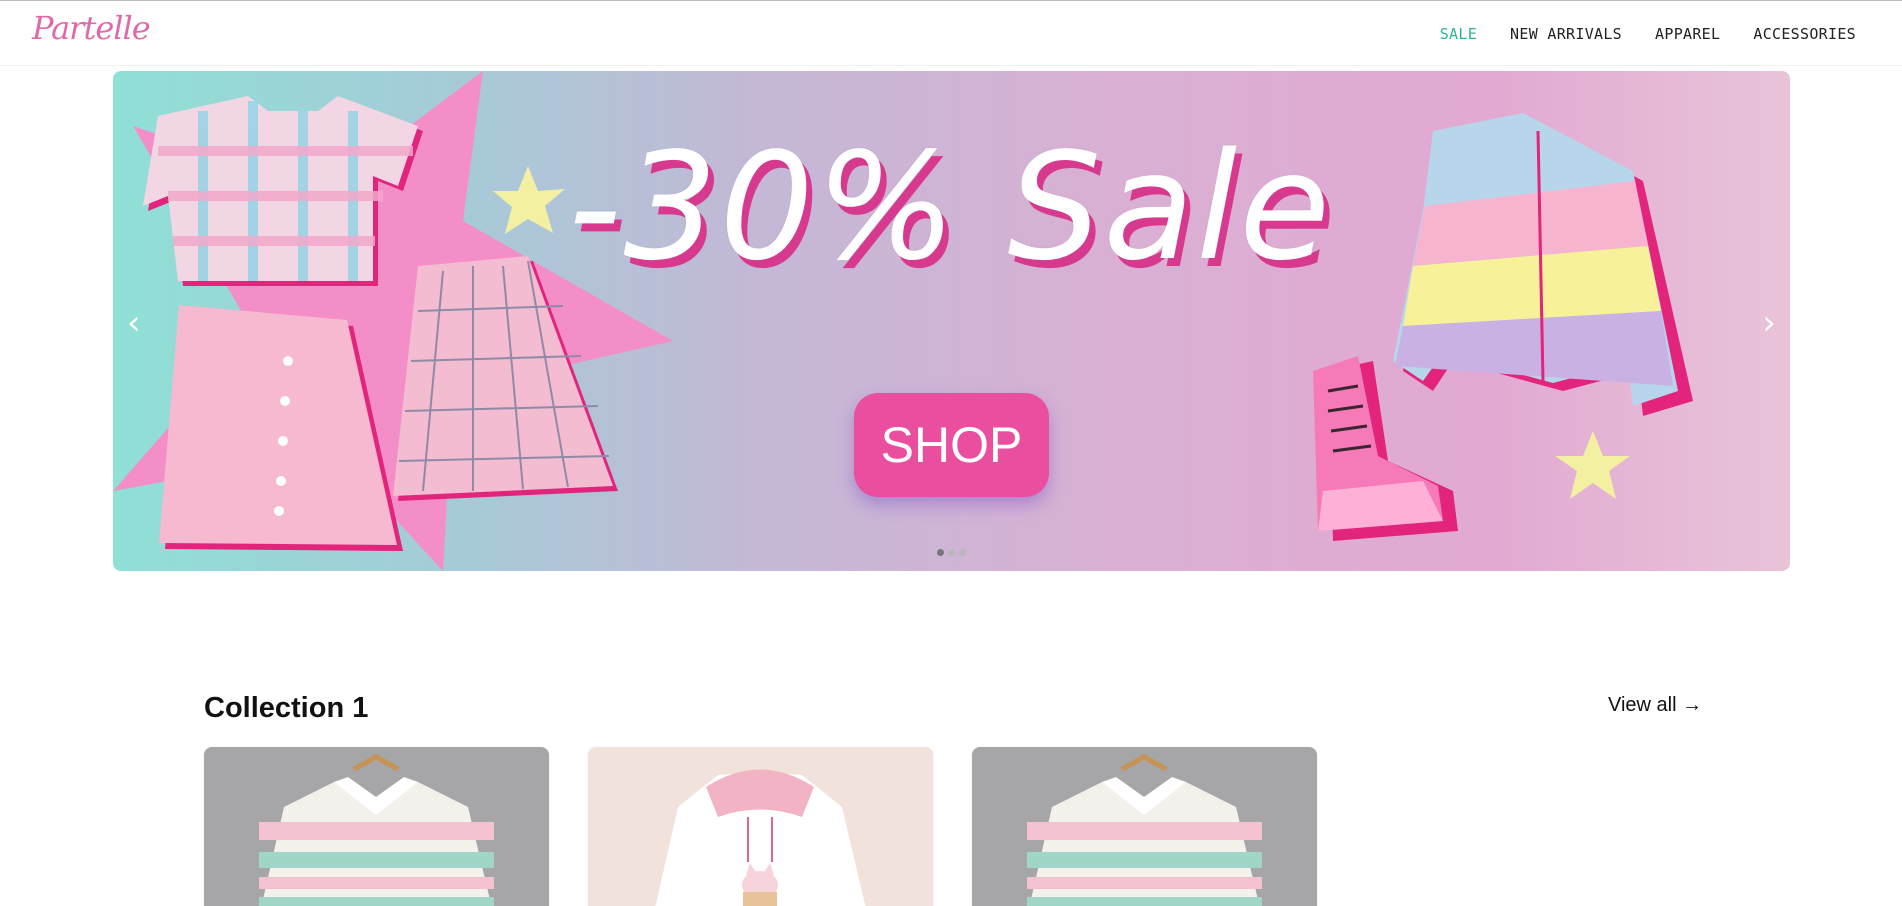  Describe the element at coordinates (1543, 264) in the screenshot. I see `puffer-jacket-icon` at that location.